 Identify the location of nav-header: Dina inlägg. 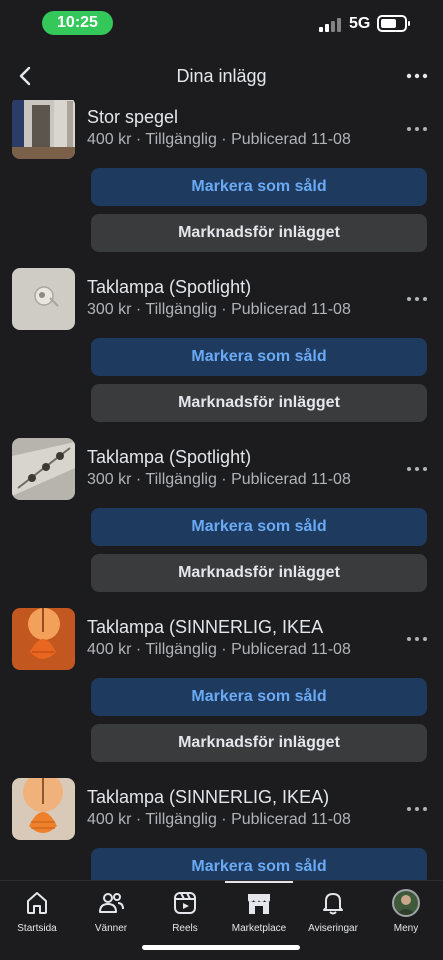
(221, 75).